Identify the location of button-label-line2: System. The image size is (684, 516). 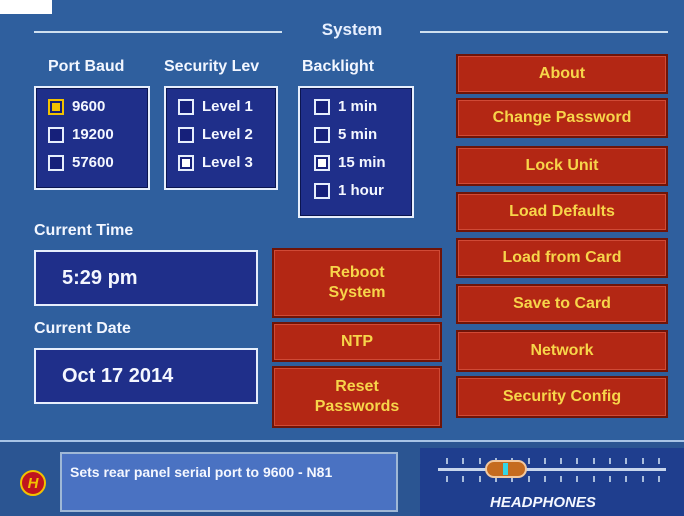
(357, 292).